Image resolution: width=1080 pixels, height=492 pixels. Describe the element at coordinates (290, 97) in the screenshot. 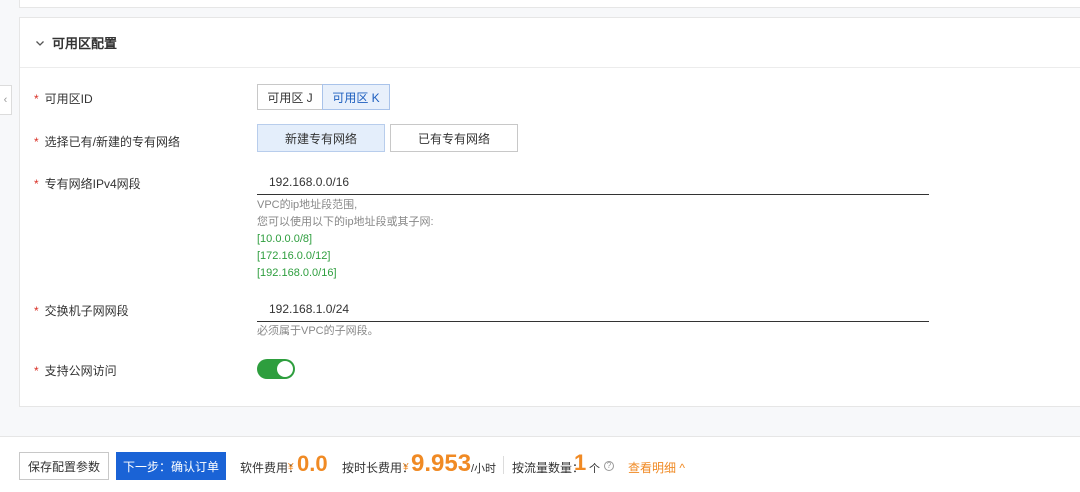

I see `zone-option-j: 可用区 J` at that location.